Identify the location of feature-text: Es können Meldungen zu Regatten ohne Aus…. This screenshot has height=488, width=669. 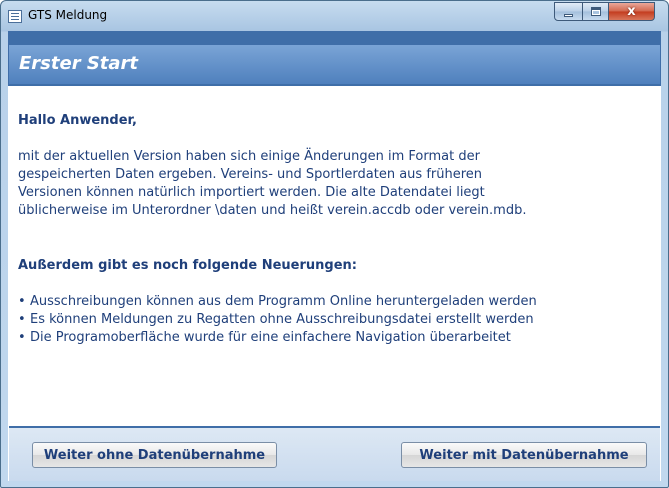
(282, 319).